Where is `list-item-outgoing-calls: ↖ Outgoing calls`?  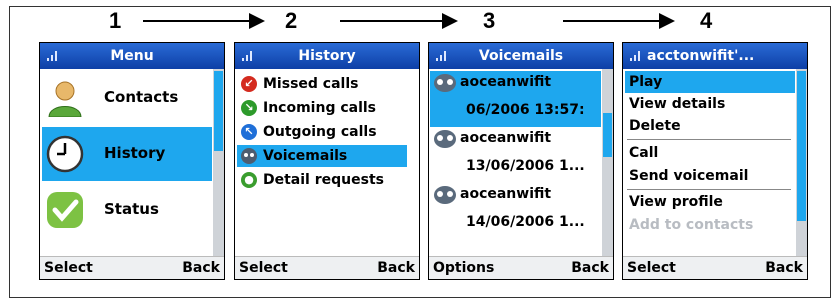
list-item-outgoing-calls: ↖ Outgoing calls is located at coordinates (322, 132).